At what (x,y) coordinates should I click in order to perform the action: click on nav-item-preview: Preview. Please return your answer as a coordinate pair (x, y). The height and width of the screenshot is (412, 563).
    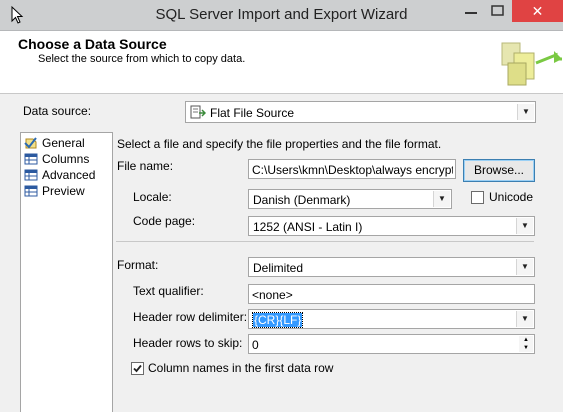
    Looking at the image, I should click on (54, 192).